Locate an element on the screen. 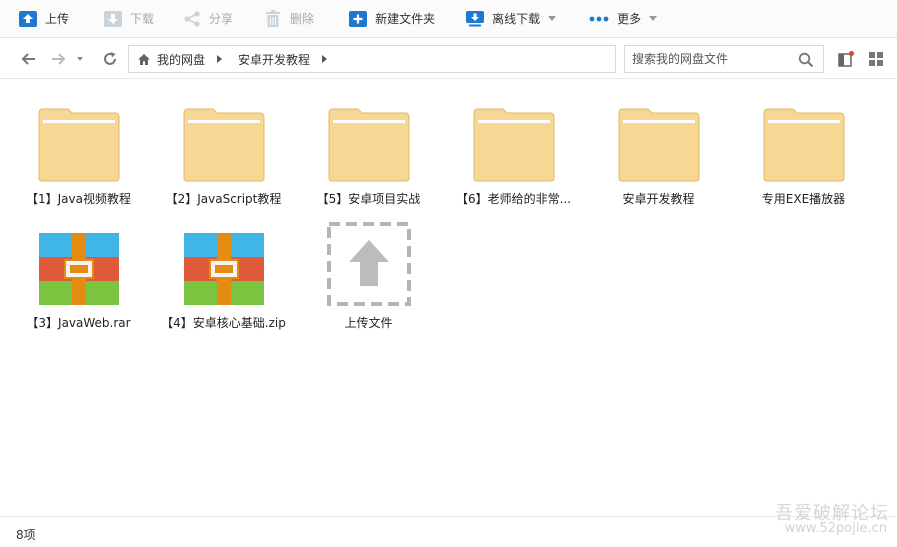 The image size is (897, 547). home-icon is located at coordinates (144, 59).